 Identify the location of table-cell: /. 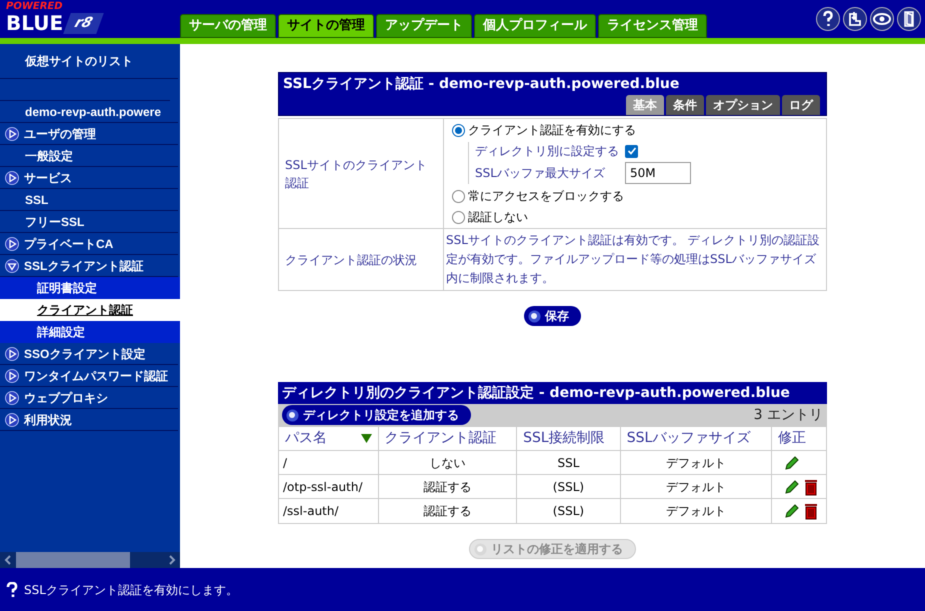
(329, 462).